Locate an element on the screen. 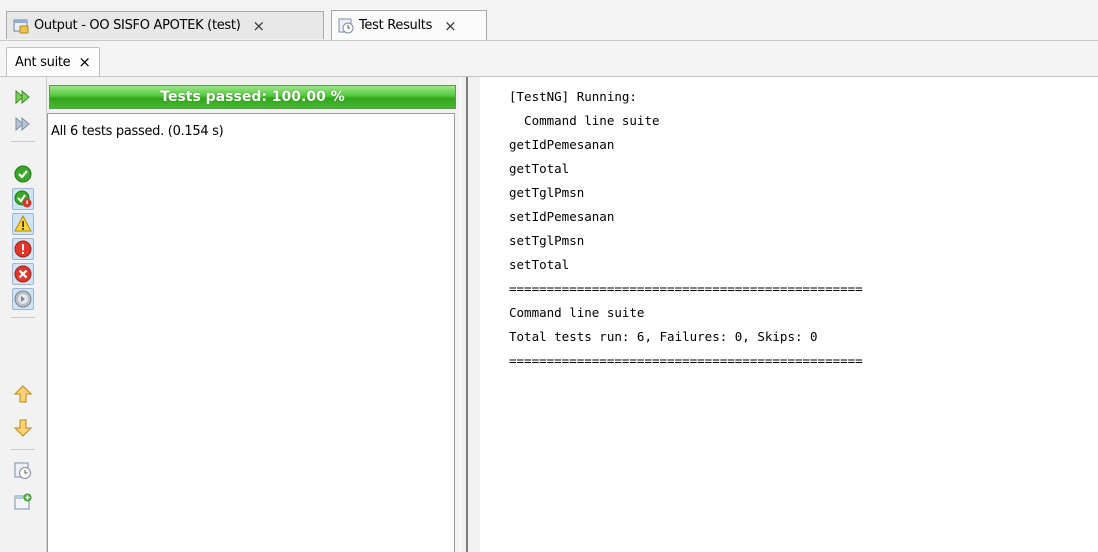 The width and height of the screenshot is (1098, 552). tab-output: Output - OO SISFO APOTEK (test) × is located at coordinates (165, 25).